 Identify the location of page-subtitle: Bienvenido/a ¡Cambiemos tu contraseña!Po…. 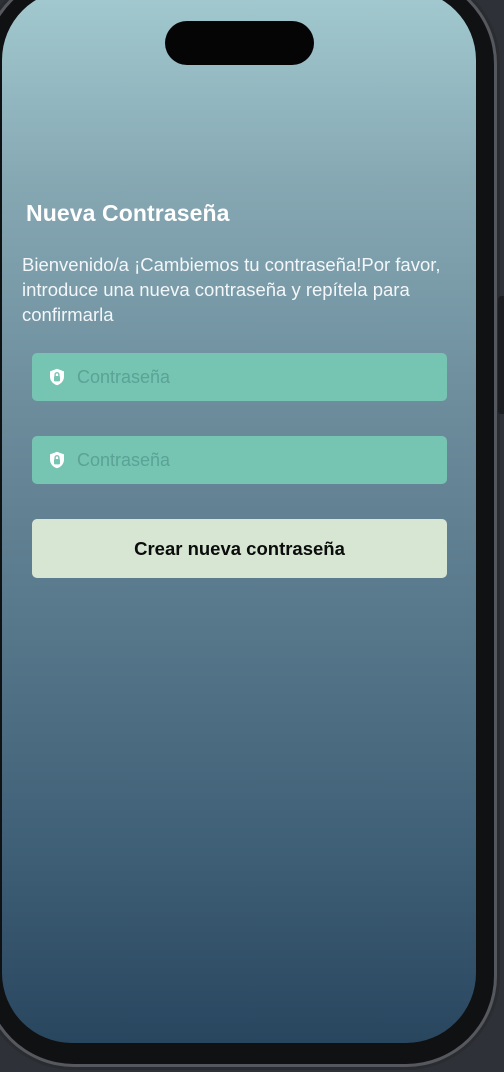
(231, 289).